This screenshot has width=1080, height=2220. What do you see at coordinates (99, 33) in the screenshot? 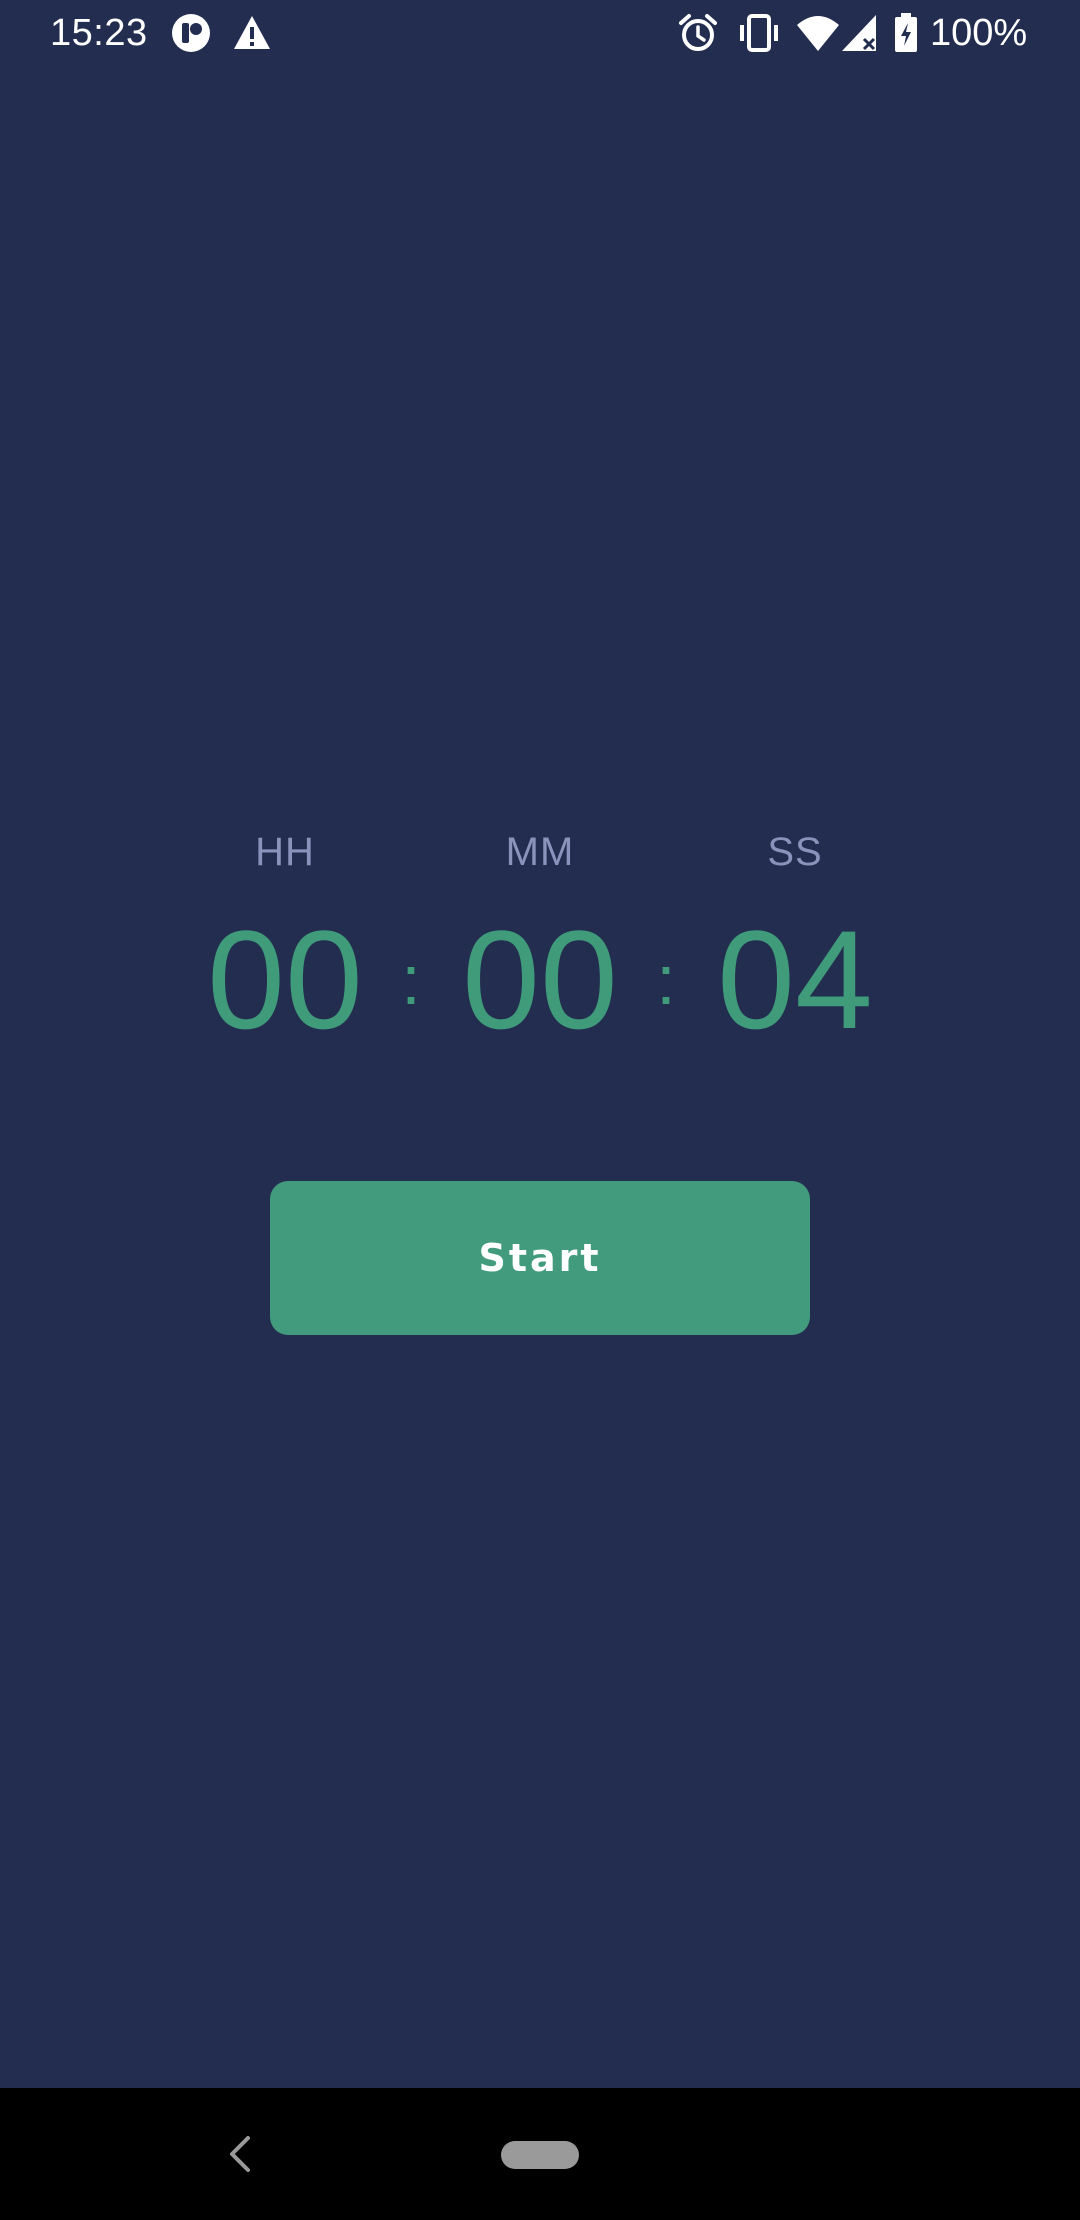
I see `status-time: 15:23` at bounding box center [99, 33].